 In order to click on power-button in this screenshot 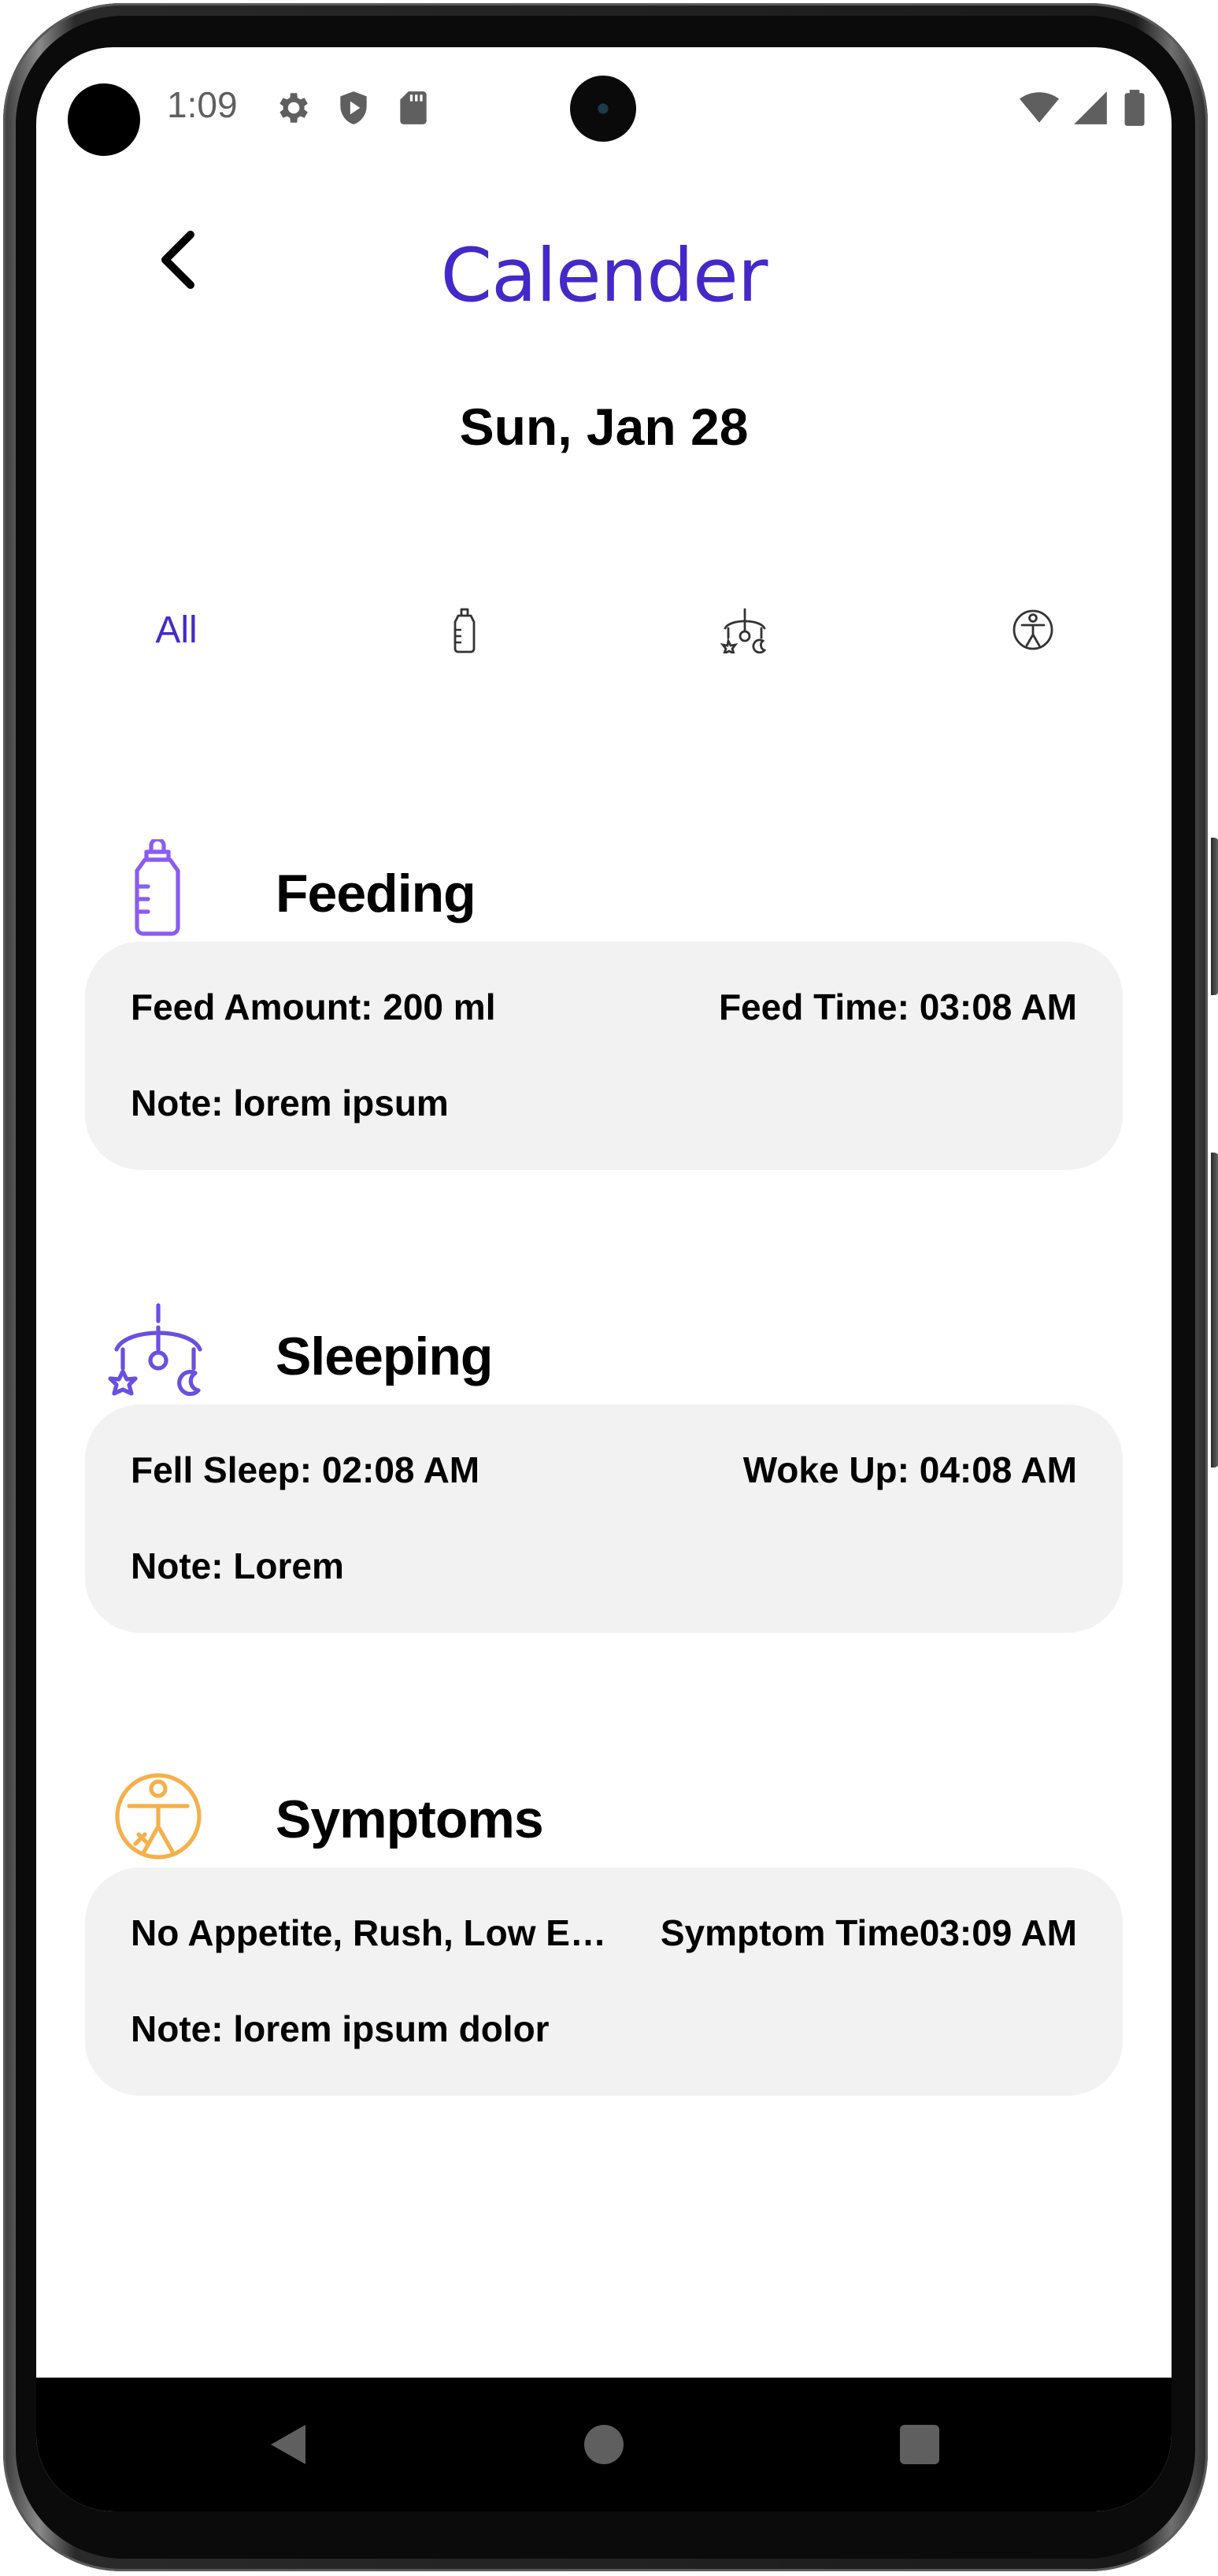, I will do `click(1214, 916)`.